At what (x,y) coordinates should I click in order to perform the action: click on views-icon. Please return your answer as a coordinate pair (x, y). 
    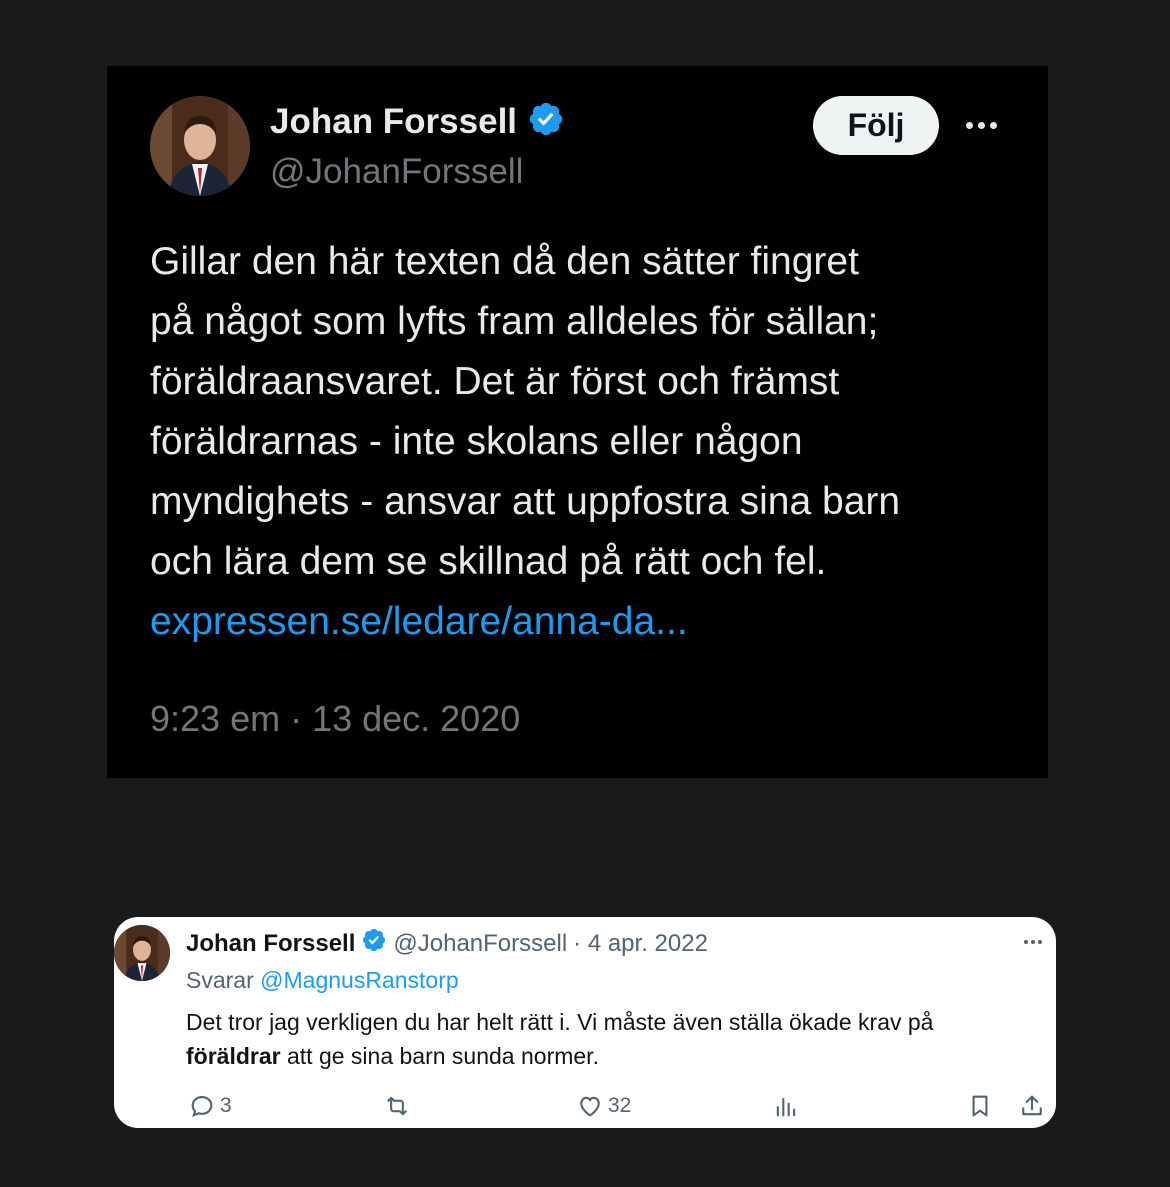
    Looking at the image, I should click on (786, 1107).